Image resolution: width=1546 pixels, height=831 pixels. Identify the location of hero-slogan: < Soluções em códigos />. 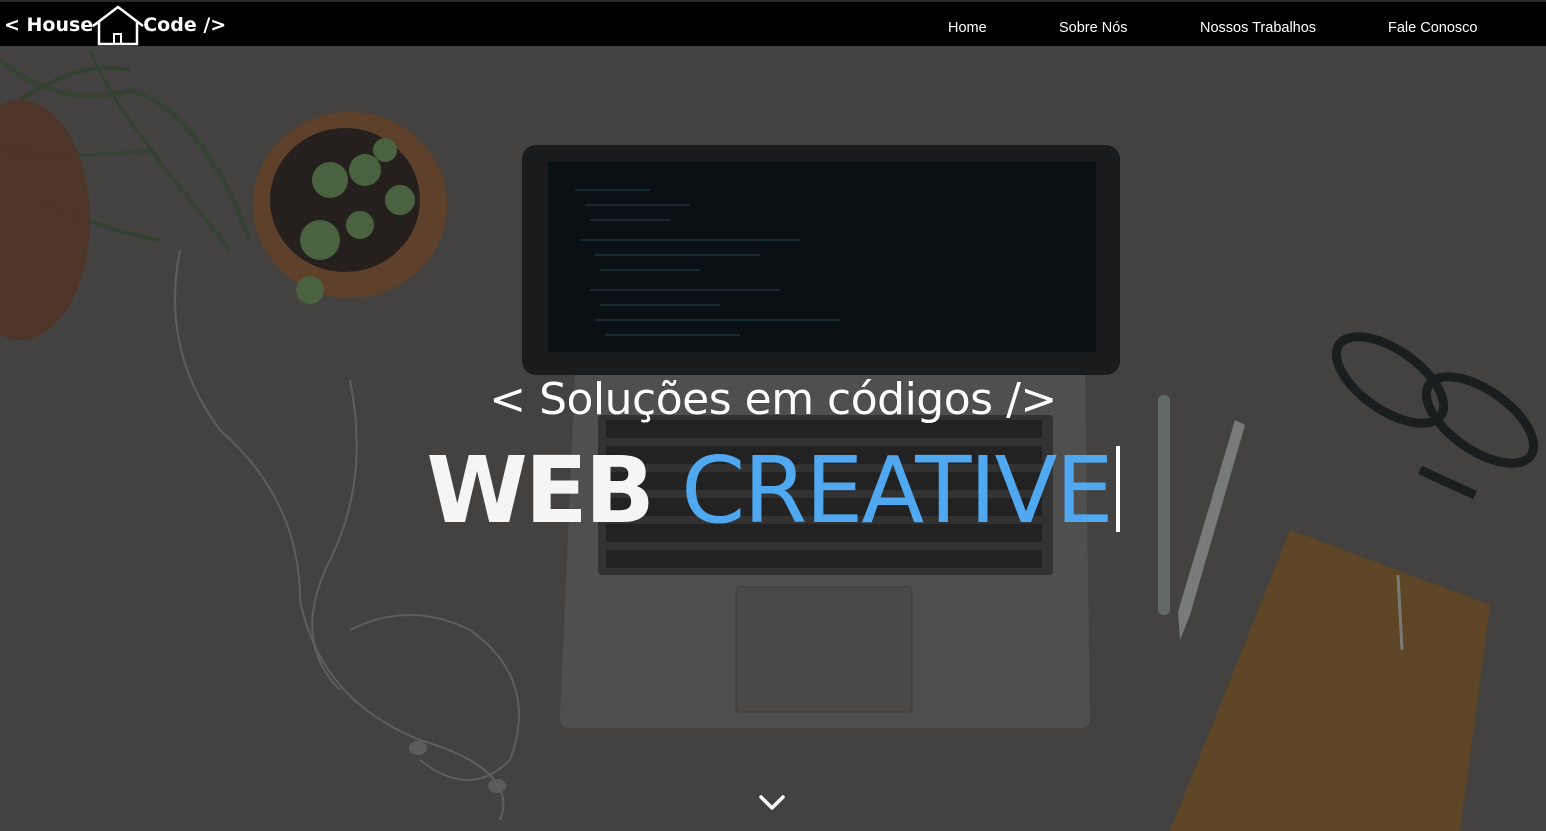
(773, 399).